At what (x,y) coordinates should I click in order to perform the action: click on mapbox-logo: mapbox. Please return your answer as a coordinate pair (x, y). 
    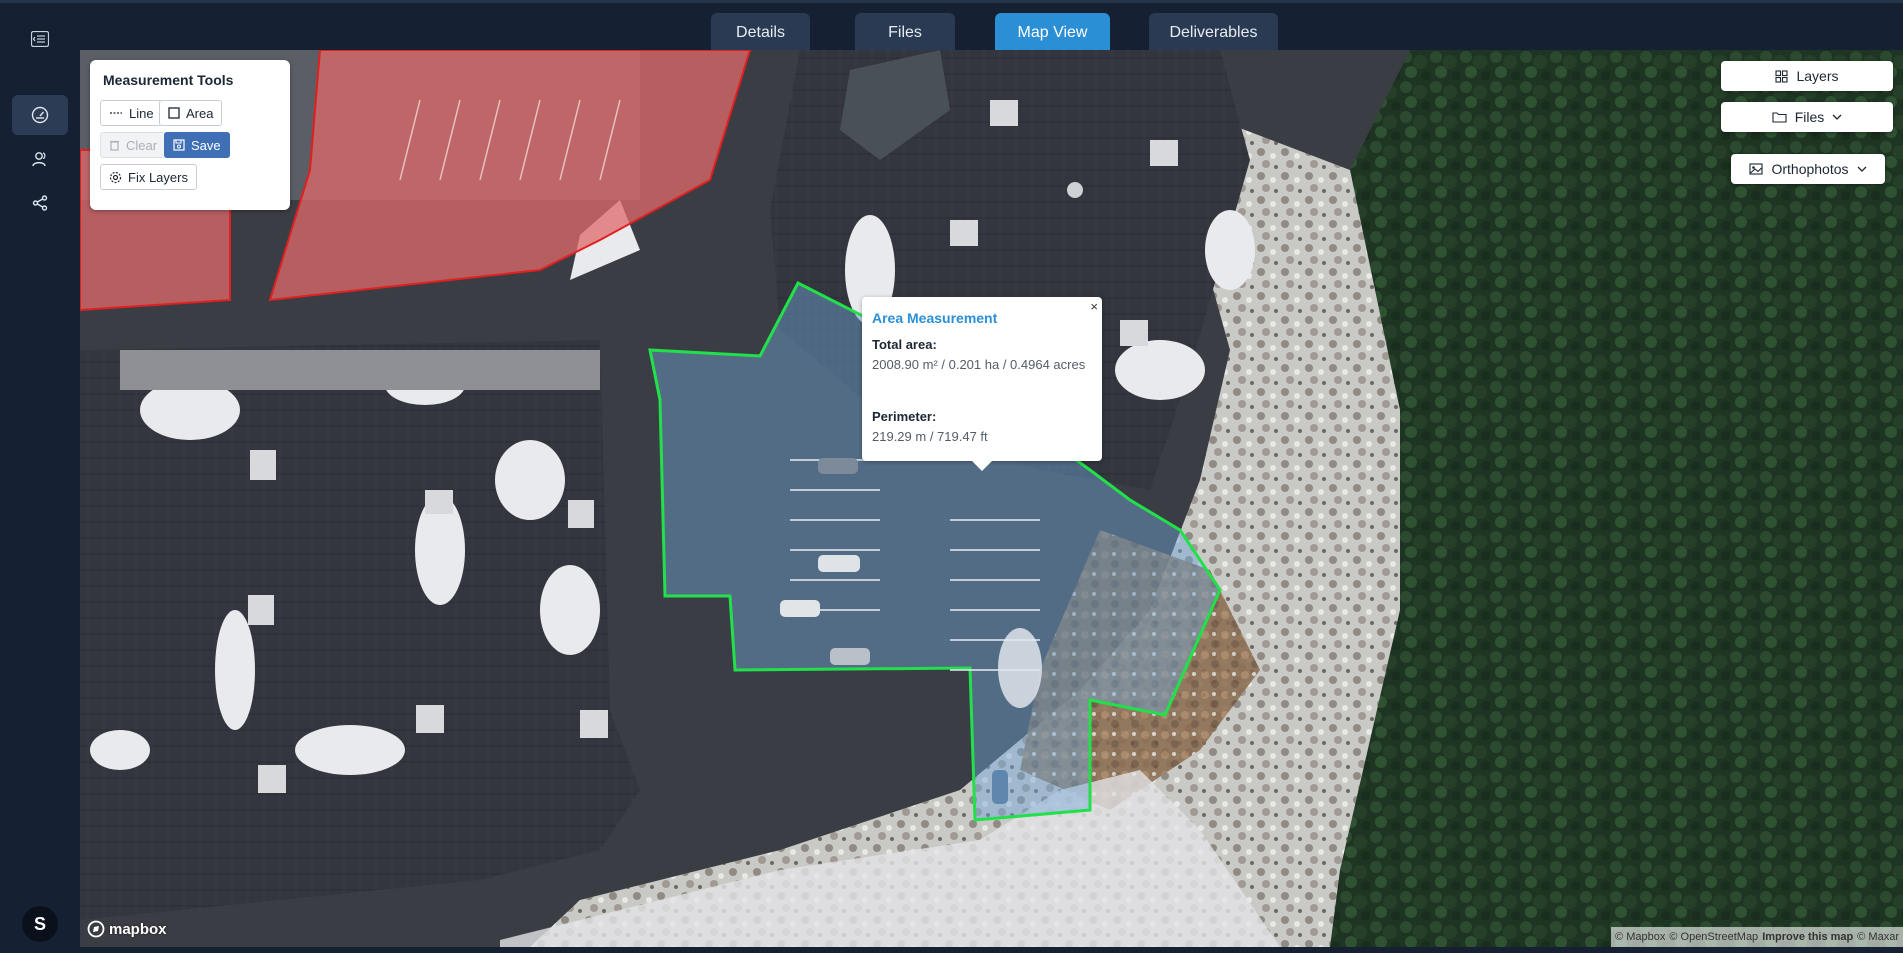
    Looking at the image, I should click on (127, 929).